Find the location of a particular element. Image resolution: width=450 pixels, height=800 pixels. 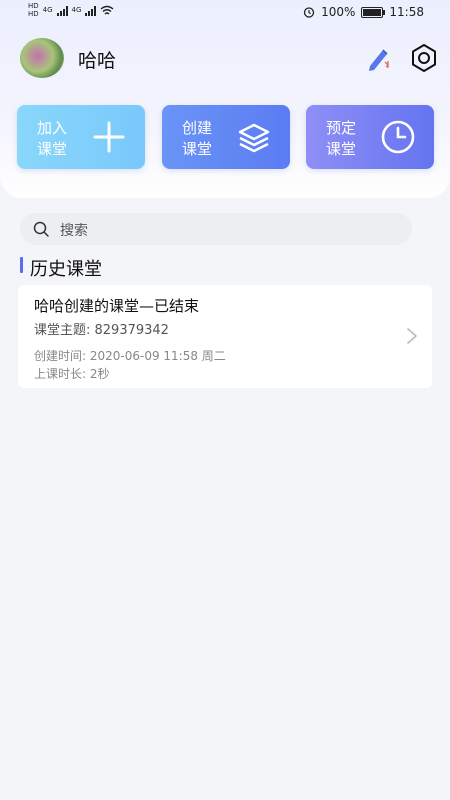

class-duration: 上课时长: 2秒 is located at coordinates (72, 374).